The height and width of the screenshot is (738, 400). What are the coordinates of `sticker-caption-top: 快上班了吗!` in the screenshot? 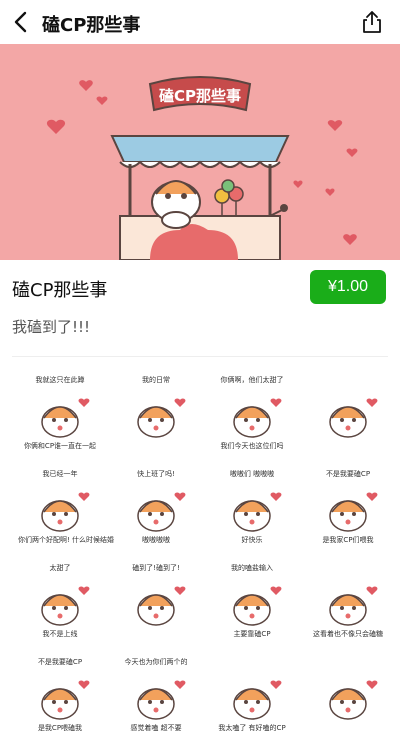 It's located at (156, 474).